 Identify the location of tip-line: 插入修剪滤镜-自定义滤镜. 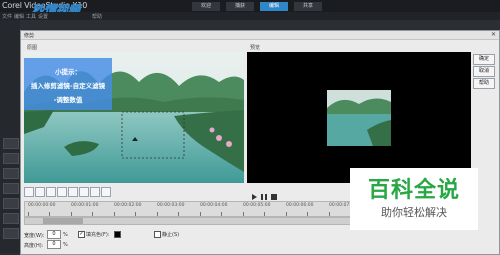
(68, 86).